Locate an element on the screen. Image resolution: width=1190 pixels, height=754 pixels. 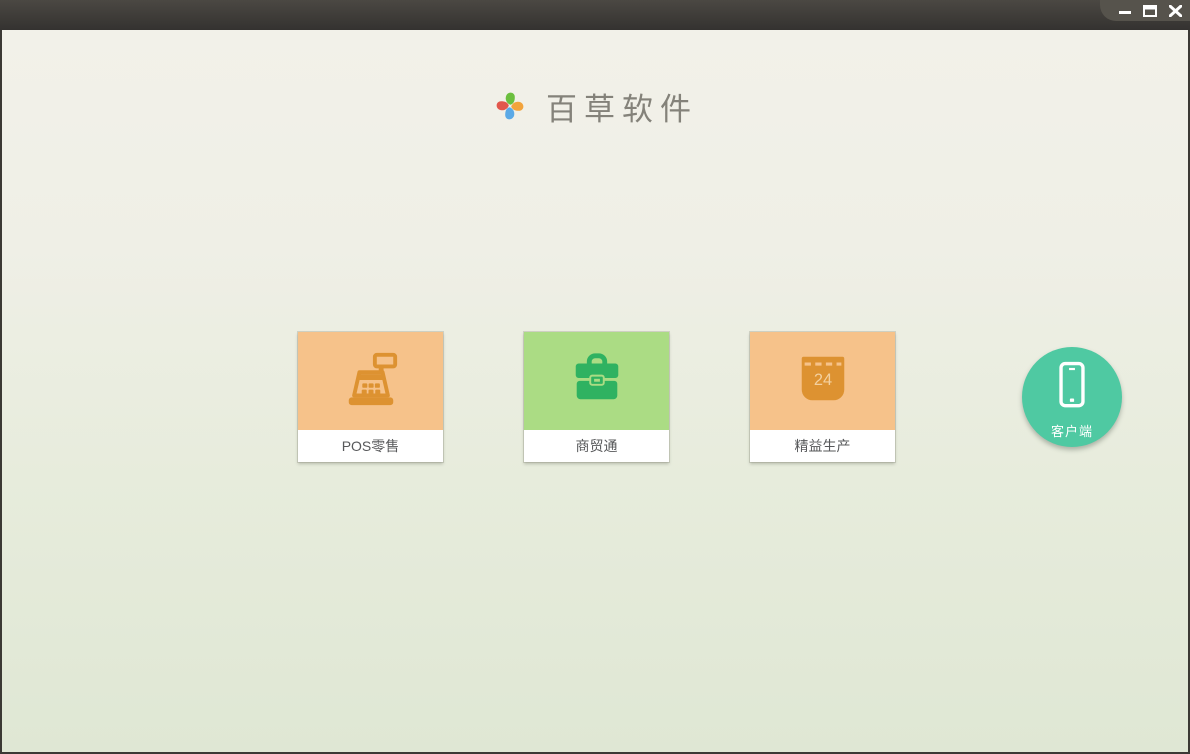
product-cards: POS零售 商贸通 24 精益生产 is located at coordinates (596, 397).